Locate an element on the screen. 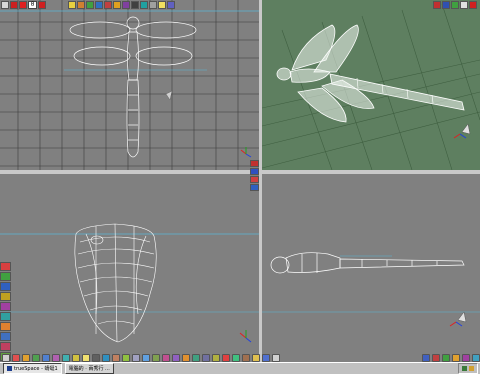  move-icon is located at coordinates (90, 5).